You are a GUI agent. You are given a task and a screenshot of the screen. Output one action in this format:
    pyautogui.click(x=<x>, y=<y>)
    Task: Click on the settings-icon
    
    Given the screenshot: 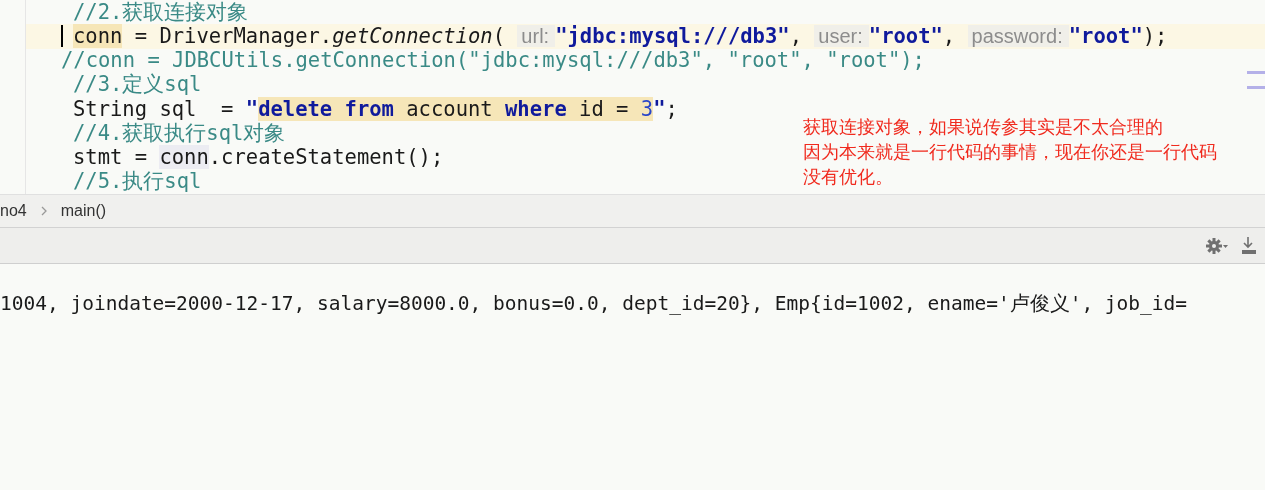 What is the action you would take?
    pyautogui.click(x=1217, y=245)
    